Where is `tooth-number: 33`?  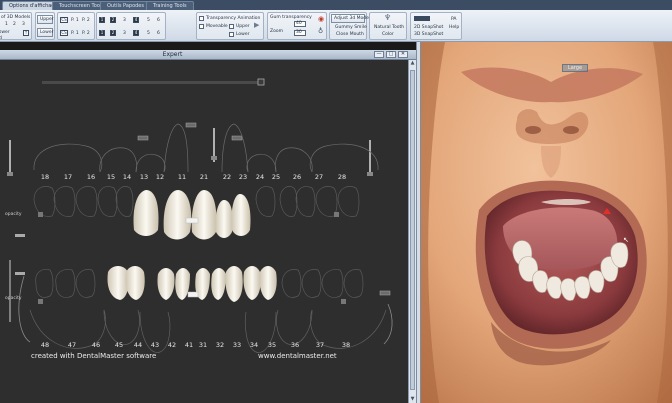
tooth-number: 33 is located at coordinates (237, 345).